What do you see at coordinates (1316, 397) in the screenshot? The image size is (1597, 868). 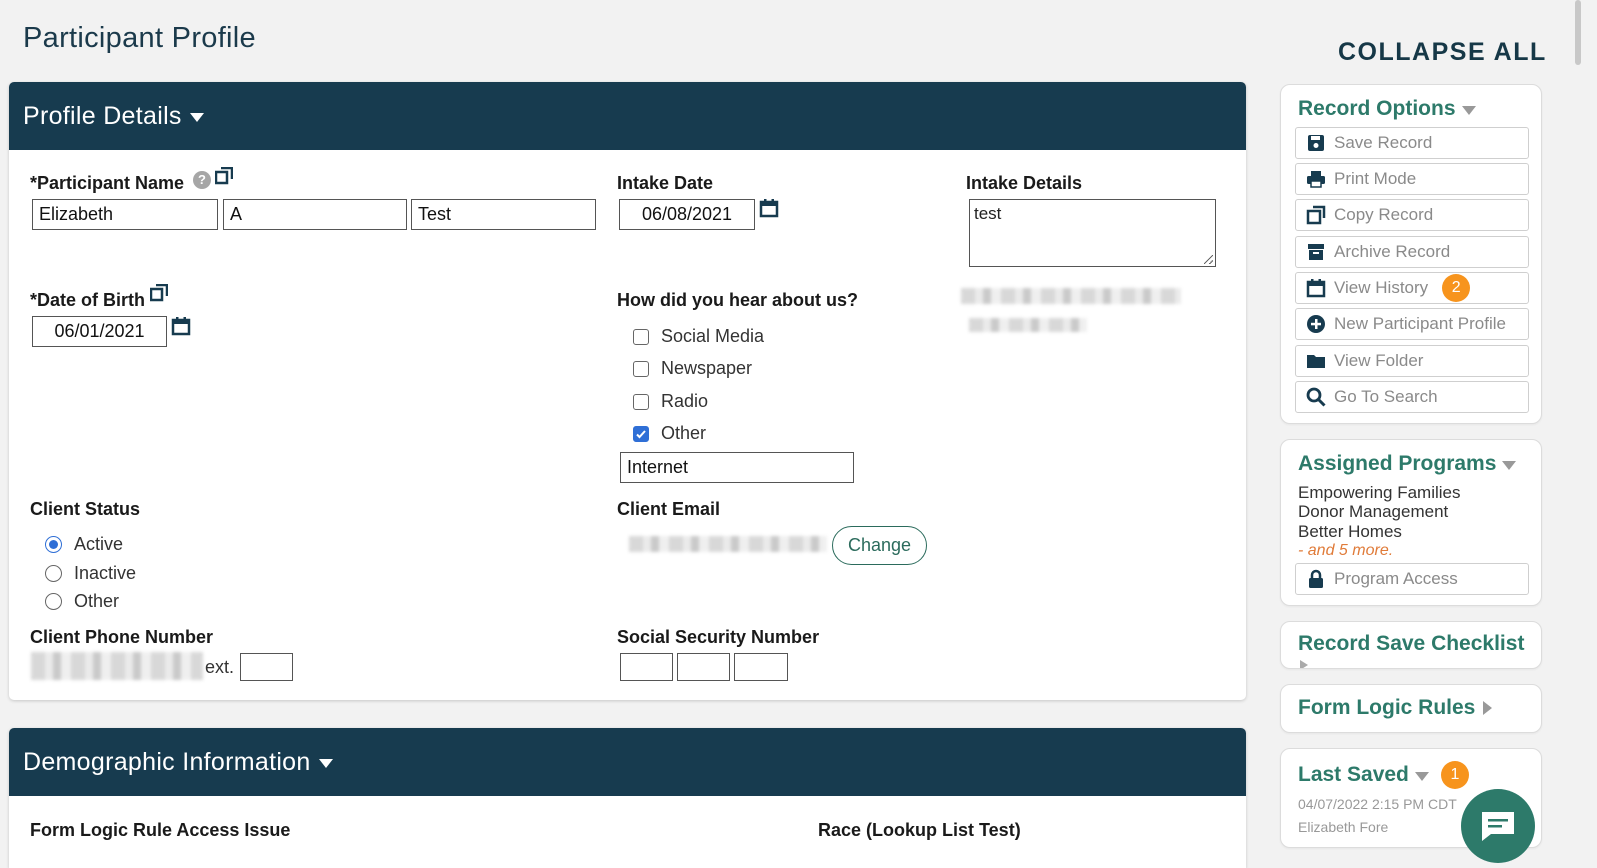 I see `search-icon` at bounding box center [1316, 397].